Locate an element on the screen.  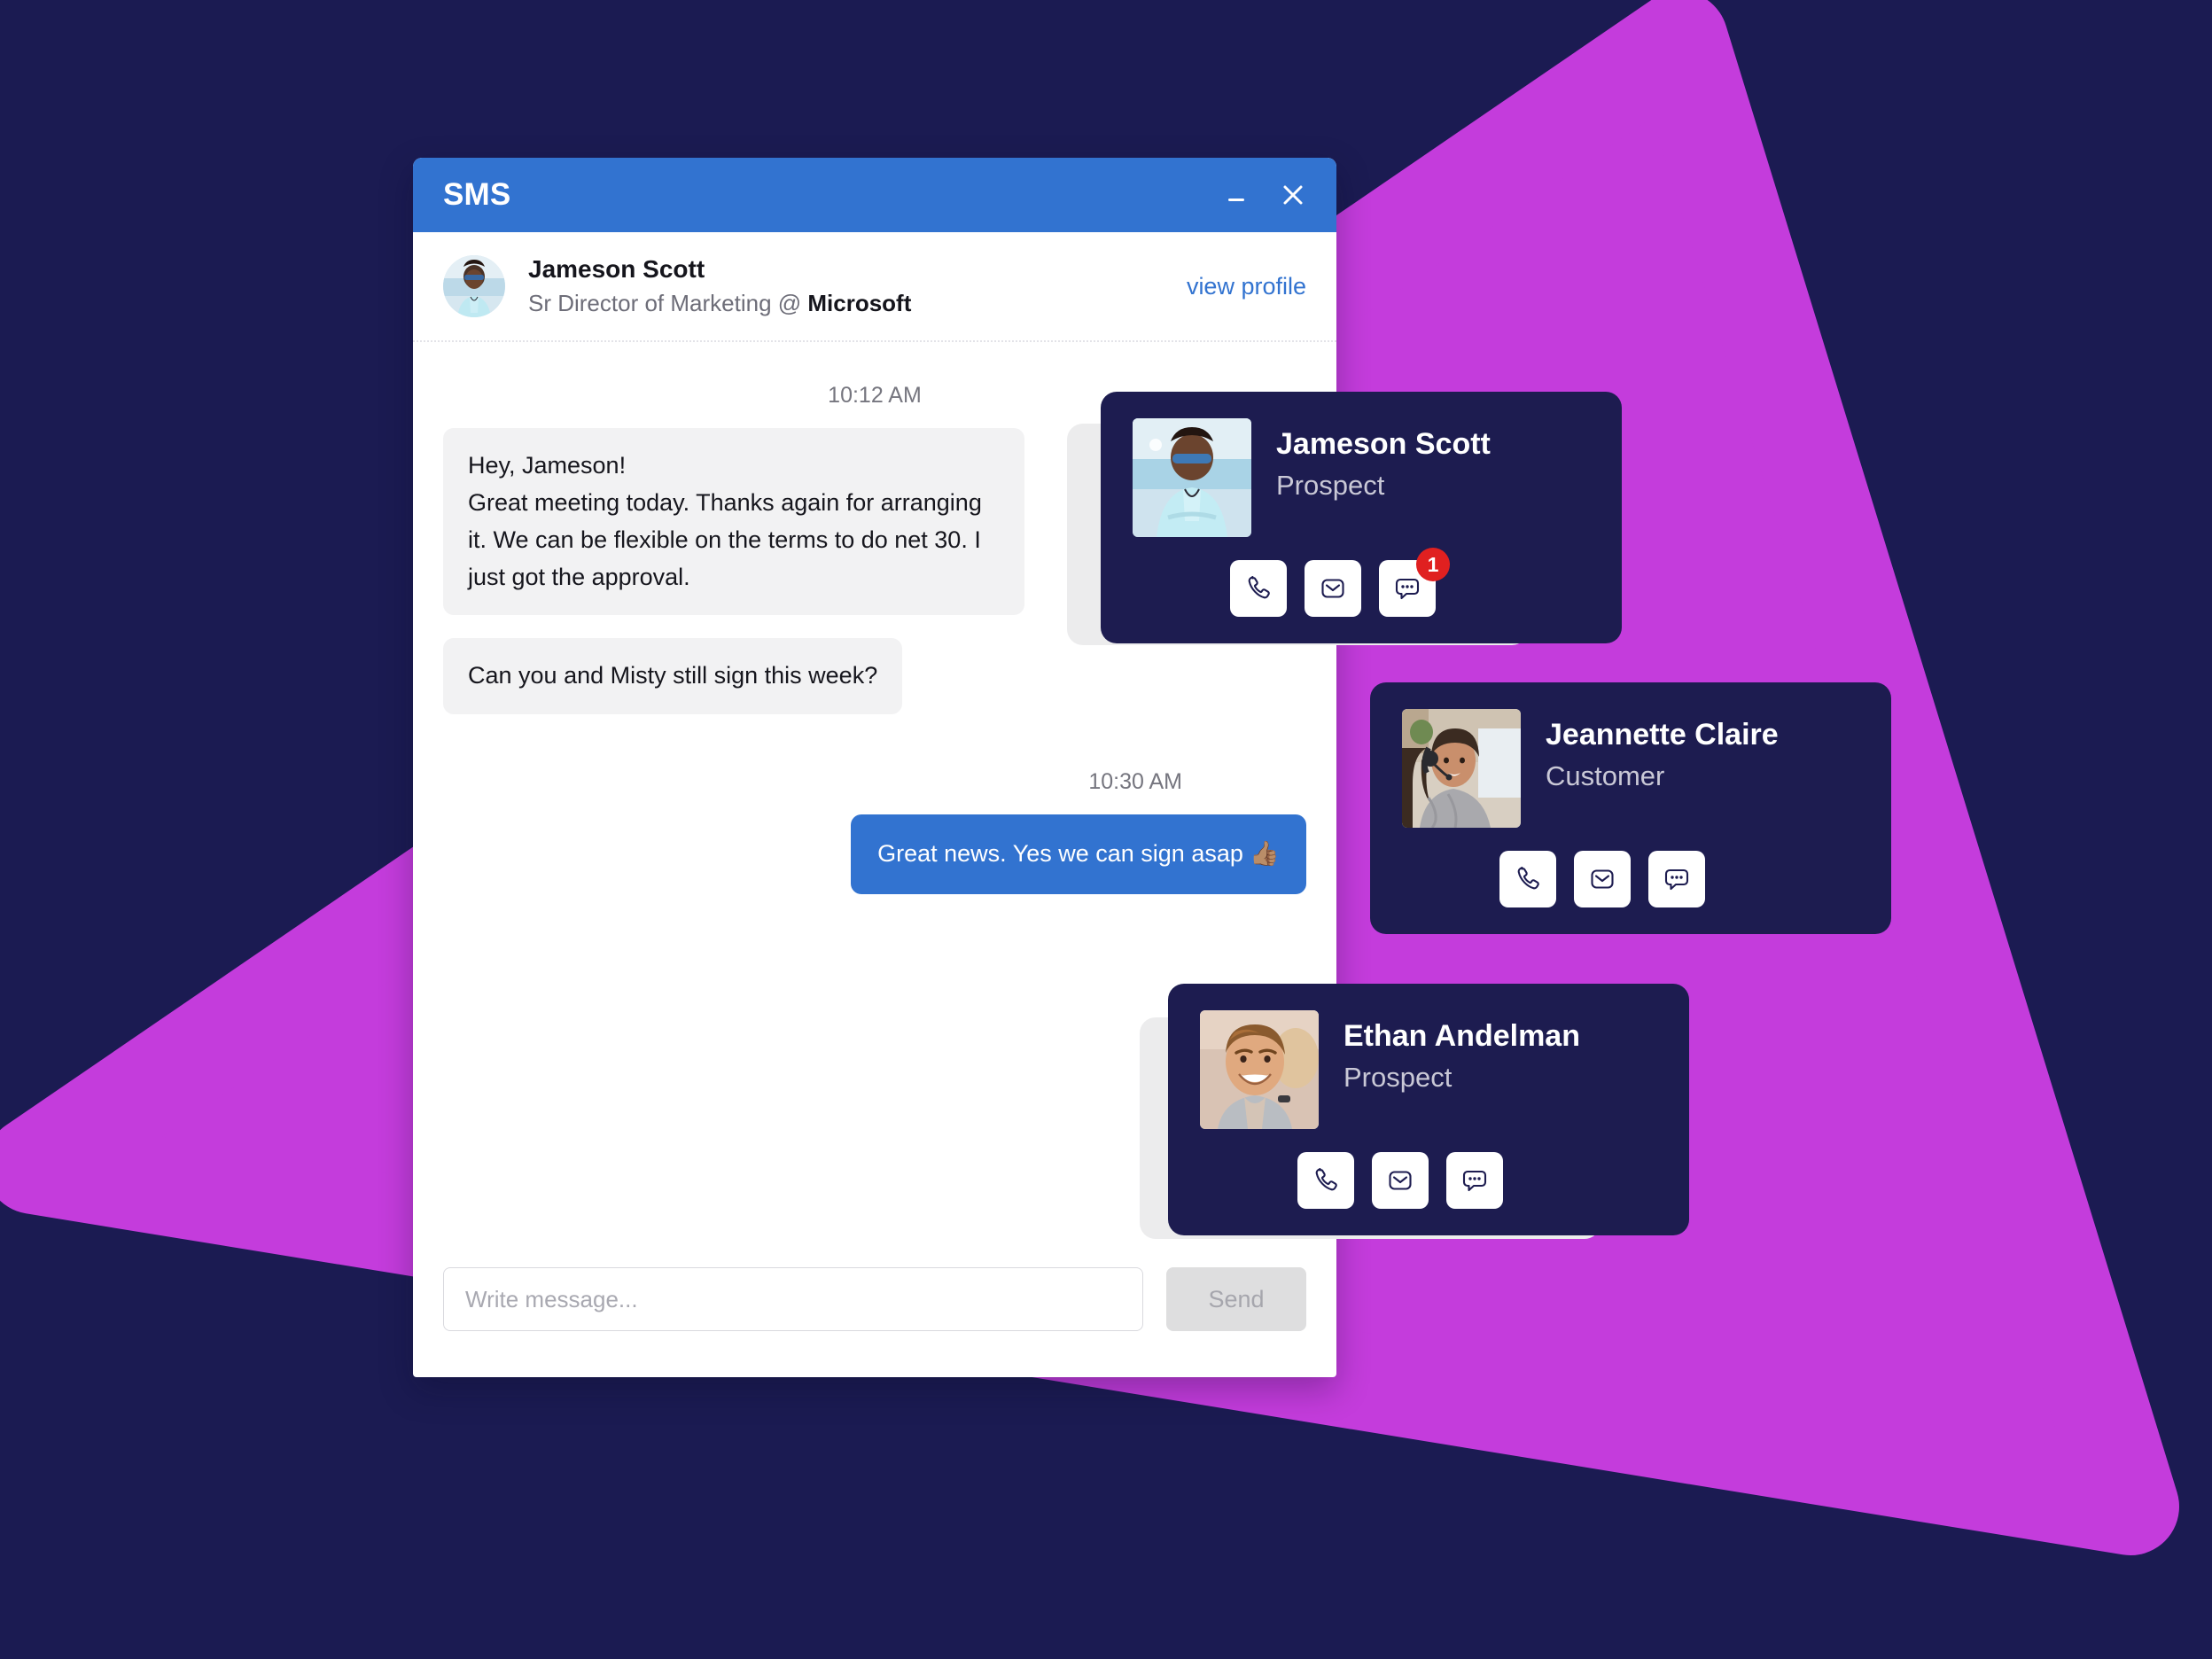
contact-card-top: Jameson Scott Prospect is located at coordinates (1361, 477).